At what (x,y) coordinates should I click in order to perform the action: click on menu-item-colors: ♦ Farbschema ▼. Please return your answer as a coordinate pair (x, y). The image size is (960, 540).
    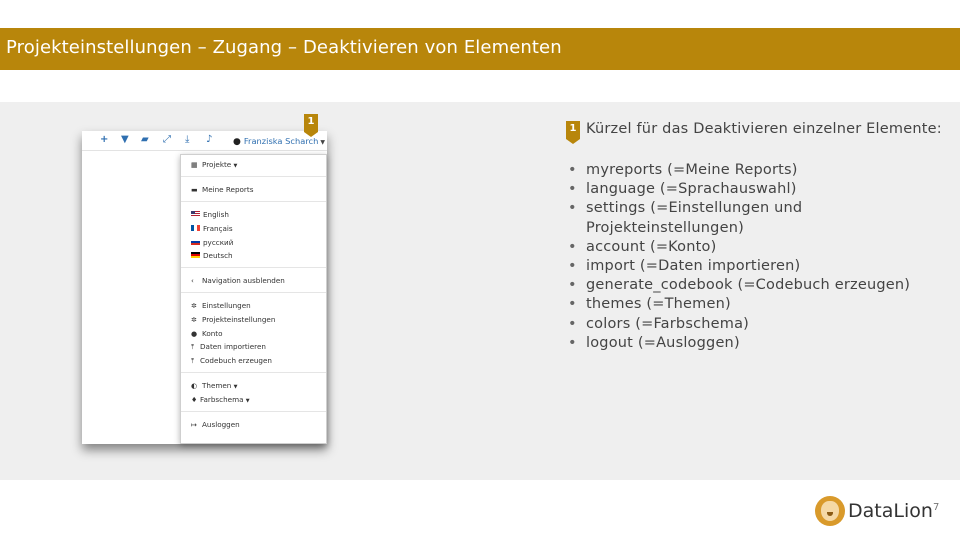
    Looking at the image, I should click on (220, 400).